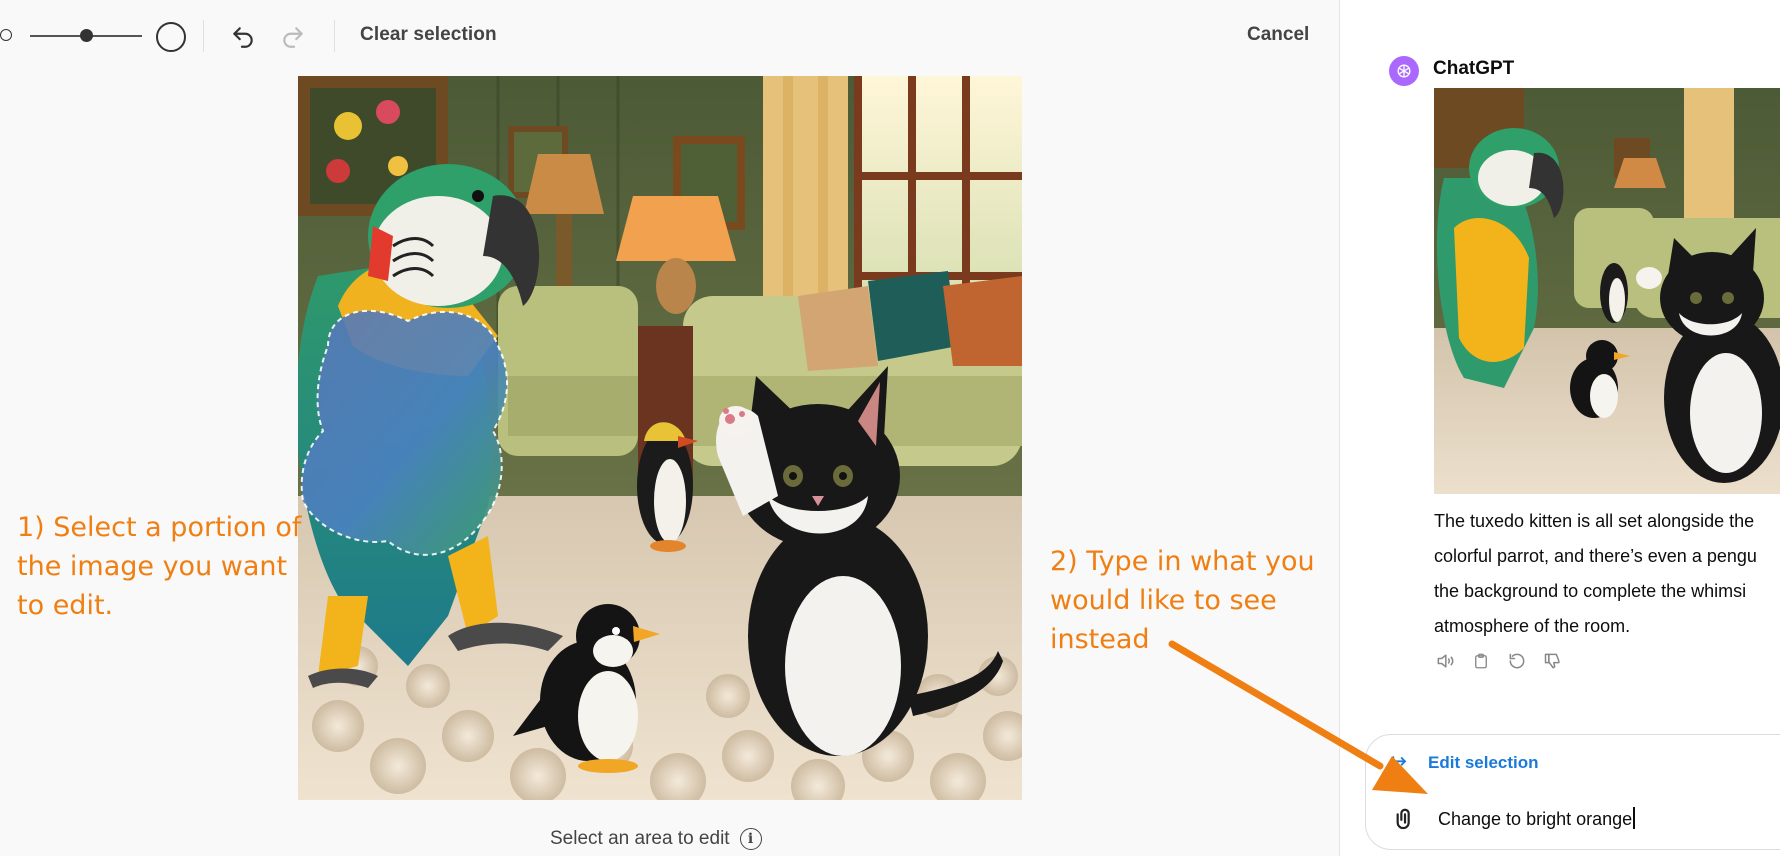 This screenshot has height=856, width=1780. I want to click on annotation-line: 1) Select a portion of, so click(159, 527).